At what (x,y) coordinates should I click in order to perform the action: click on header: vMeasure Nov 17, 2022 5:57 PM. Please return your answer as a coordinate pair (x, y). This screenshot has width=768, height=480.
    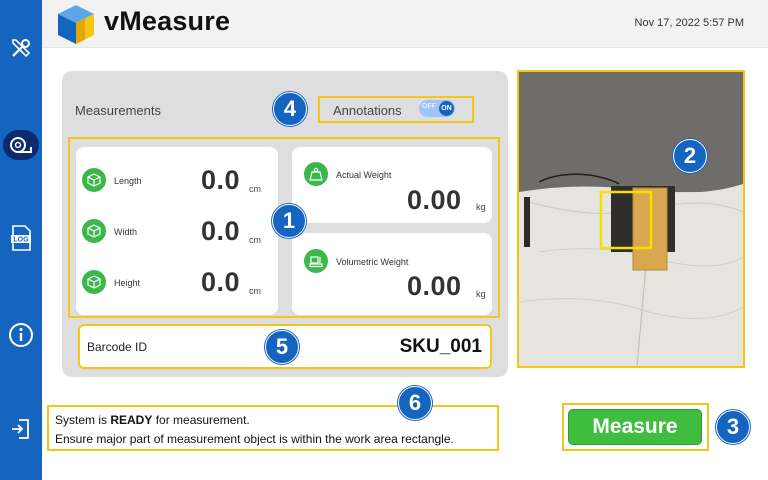
    Looking at the image, I should click on (405, 24).